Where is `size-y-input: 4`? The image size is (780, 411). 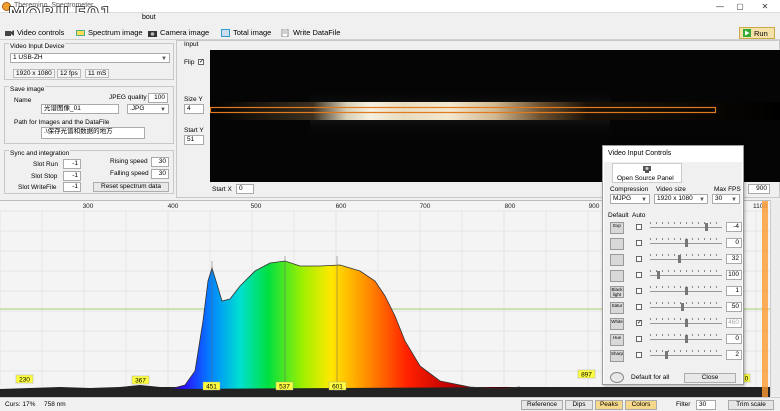
size-y-input: 4 is located at coordinates (194, 109).